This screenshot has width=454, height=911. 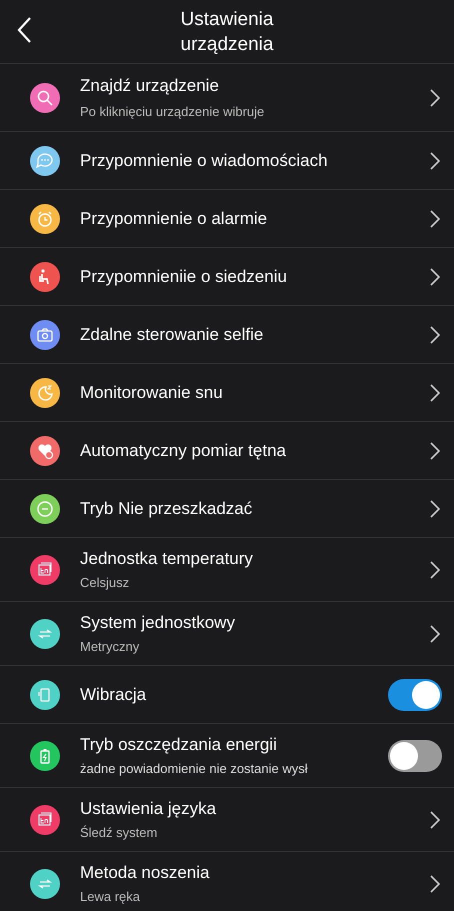 I want to click on setting-subtitle: Celsjusz, so click(x=105, y=582).